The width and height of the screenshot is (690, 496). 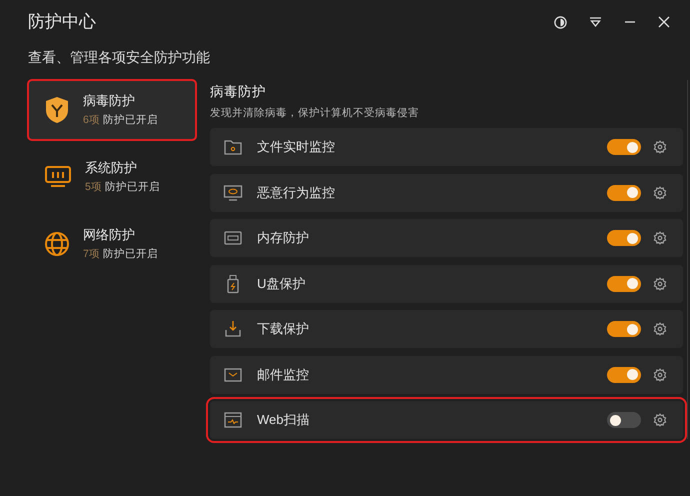 I want to click on download-icon, so click(x=233, y=329).